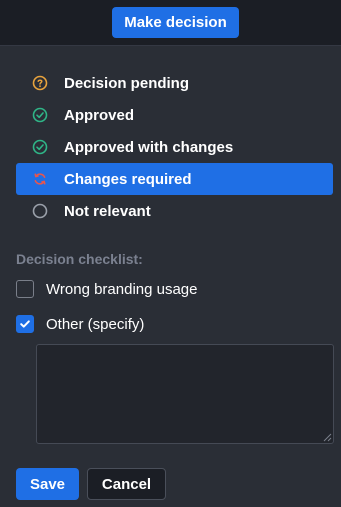  I want to click on top-bar: Make decision, so click(170, 22).